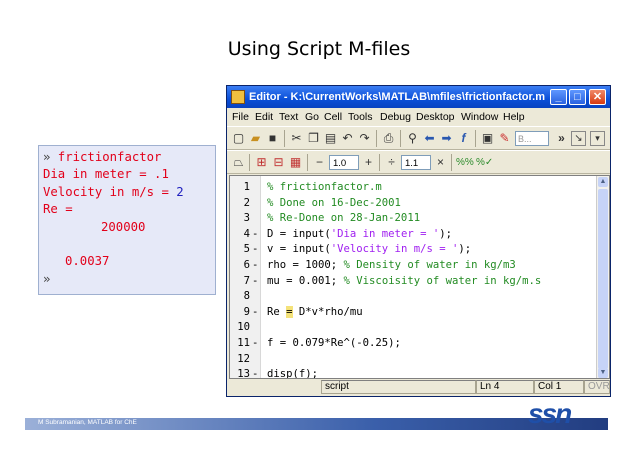 The width and height of the screenshot is (638, 451). I want to click on status-line-value: 4, so click(496, 386).